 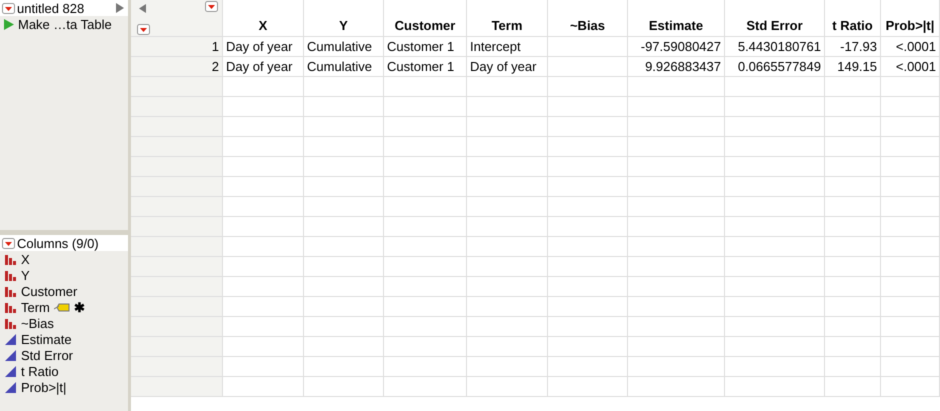 I want to click on column-name: X, so click(x=25, y=259).